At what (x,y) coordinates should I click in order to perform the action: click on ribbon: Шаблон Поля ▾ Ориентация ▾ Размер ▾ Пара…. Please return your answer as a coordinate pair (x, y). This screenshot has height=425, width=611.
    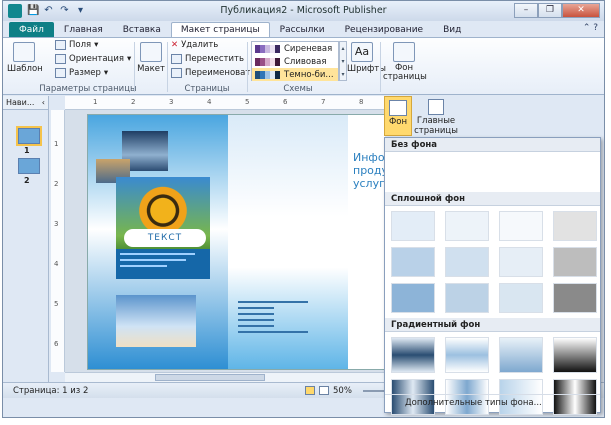
    Looking at the image, I should click on (303, 66).